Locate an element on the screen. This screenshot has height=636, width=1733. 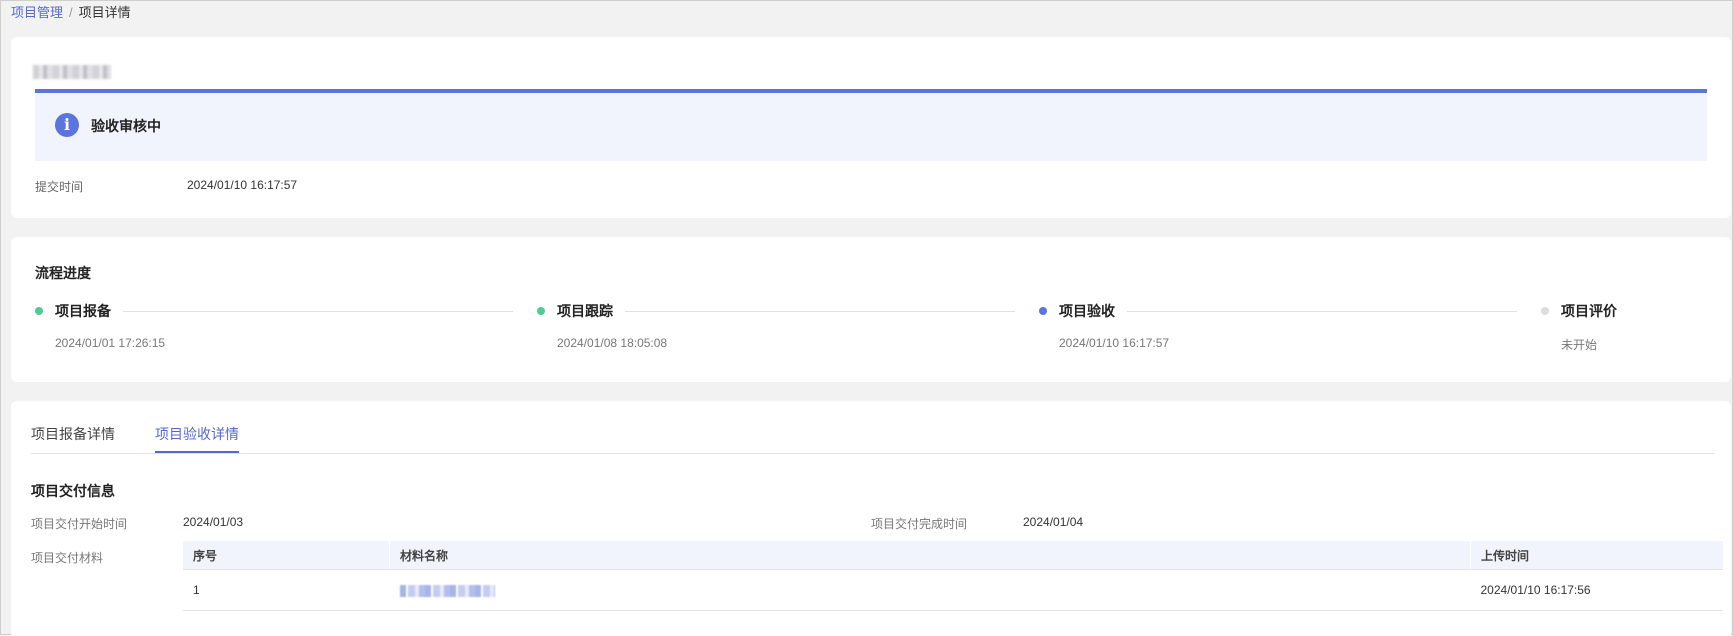
detail-tabs: 项目报备详情 项目验收详情 is located at coordinates (873, 439).